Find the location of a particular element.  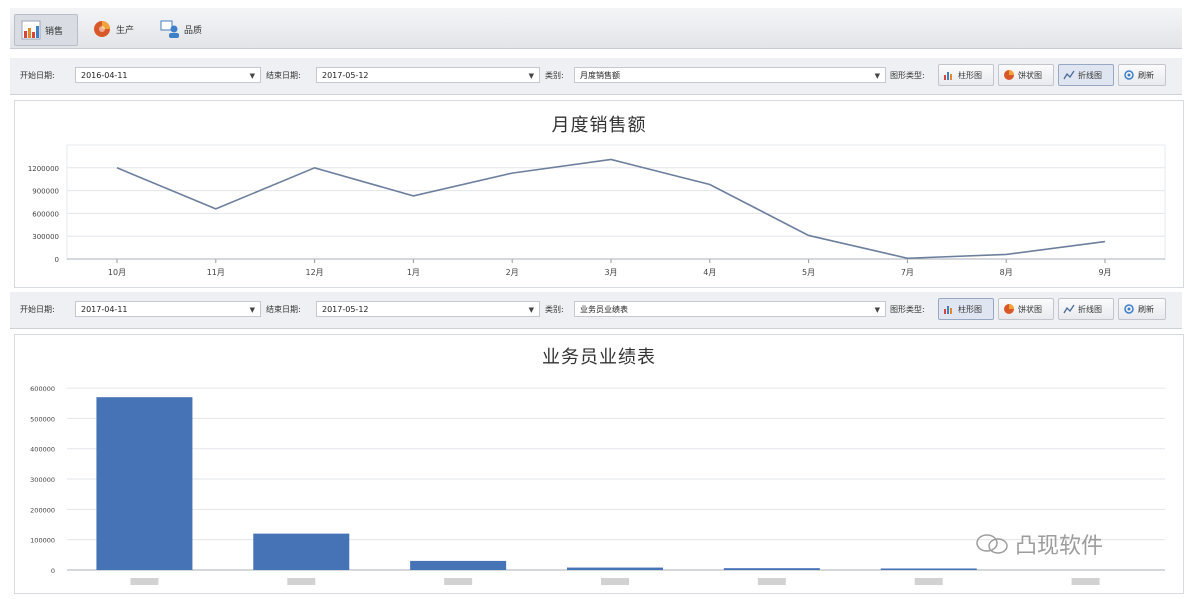

y-tick-label: 1200000 is located at coordinates (43, 169).